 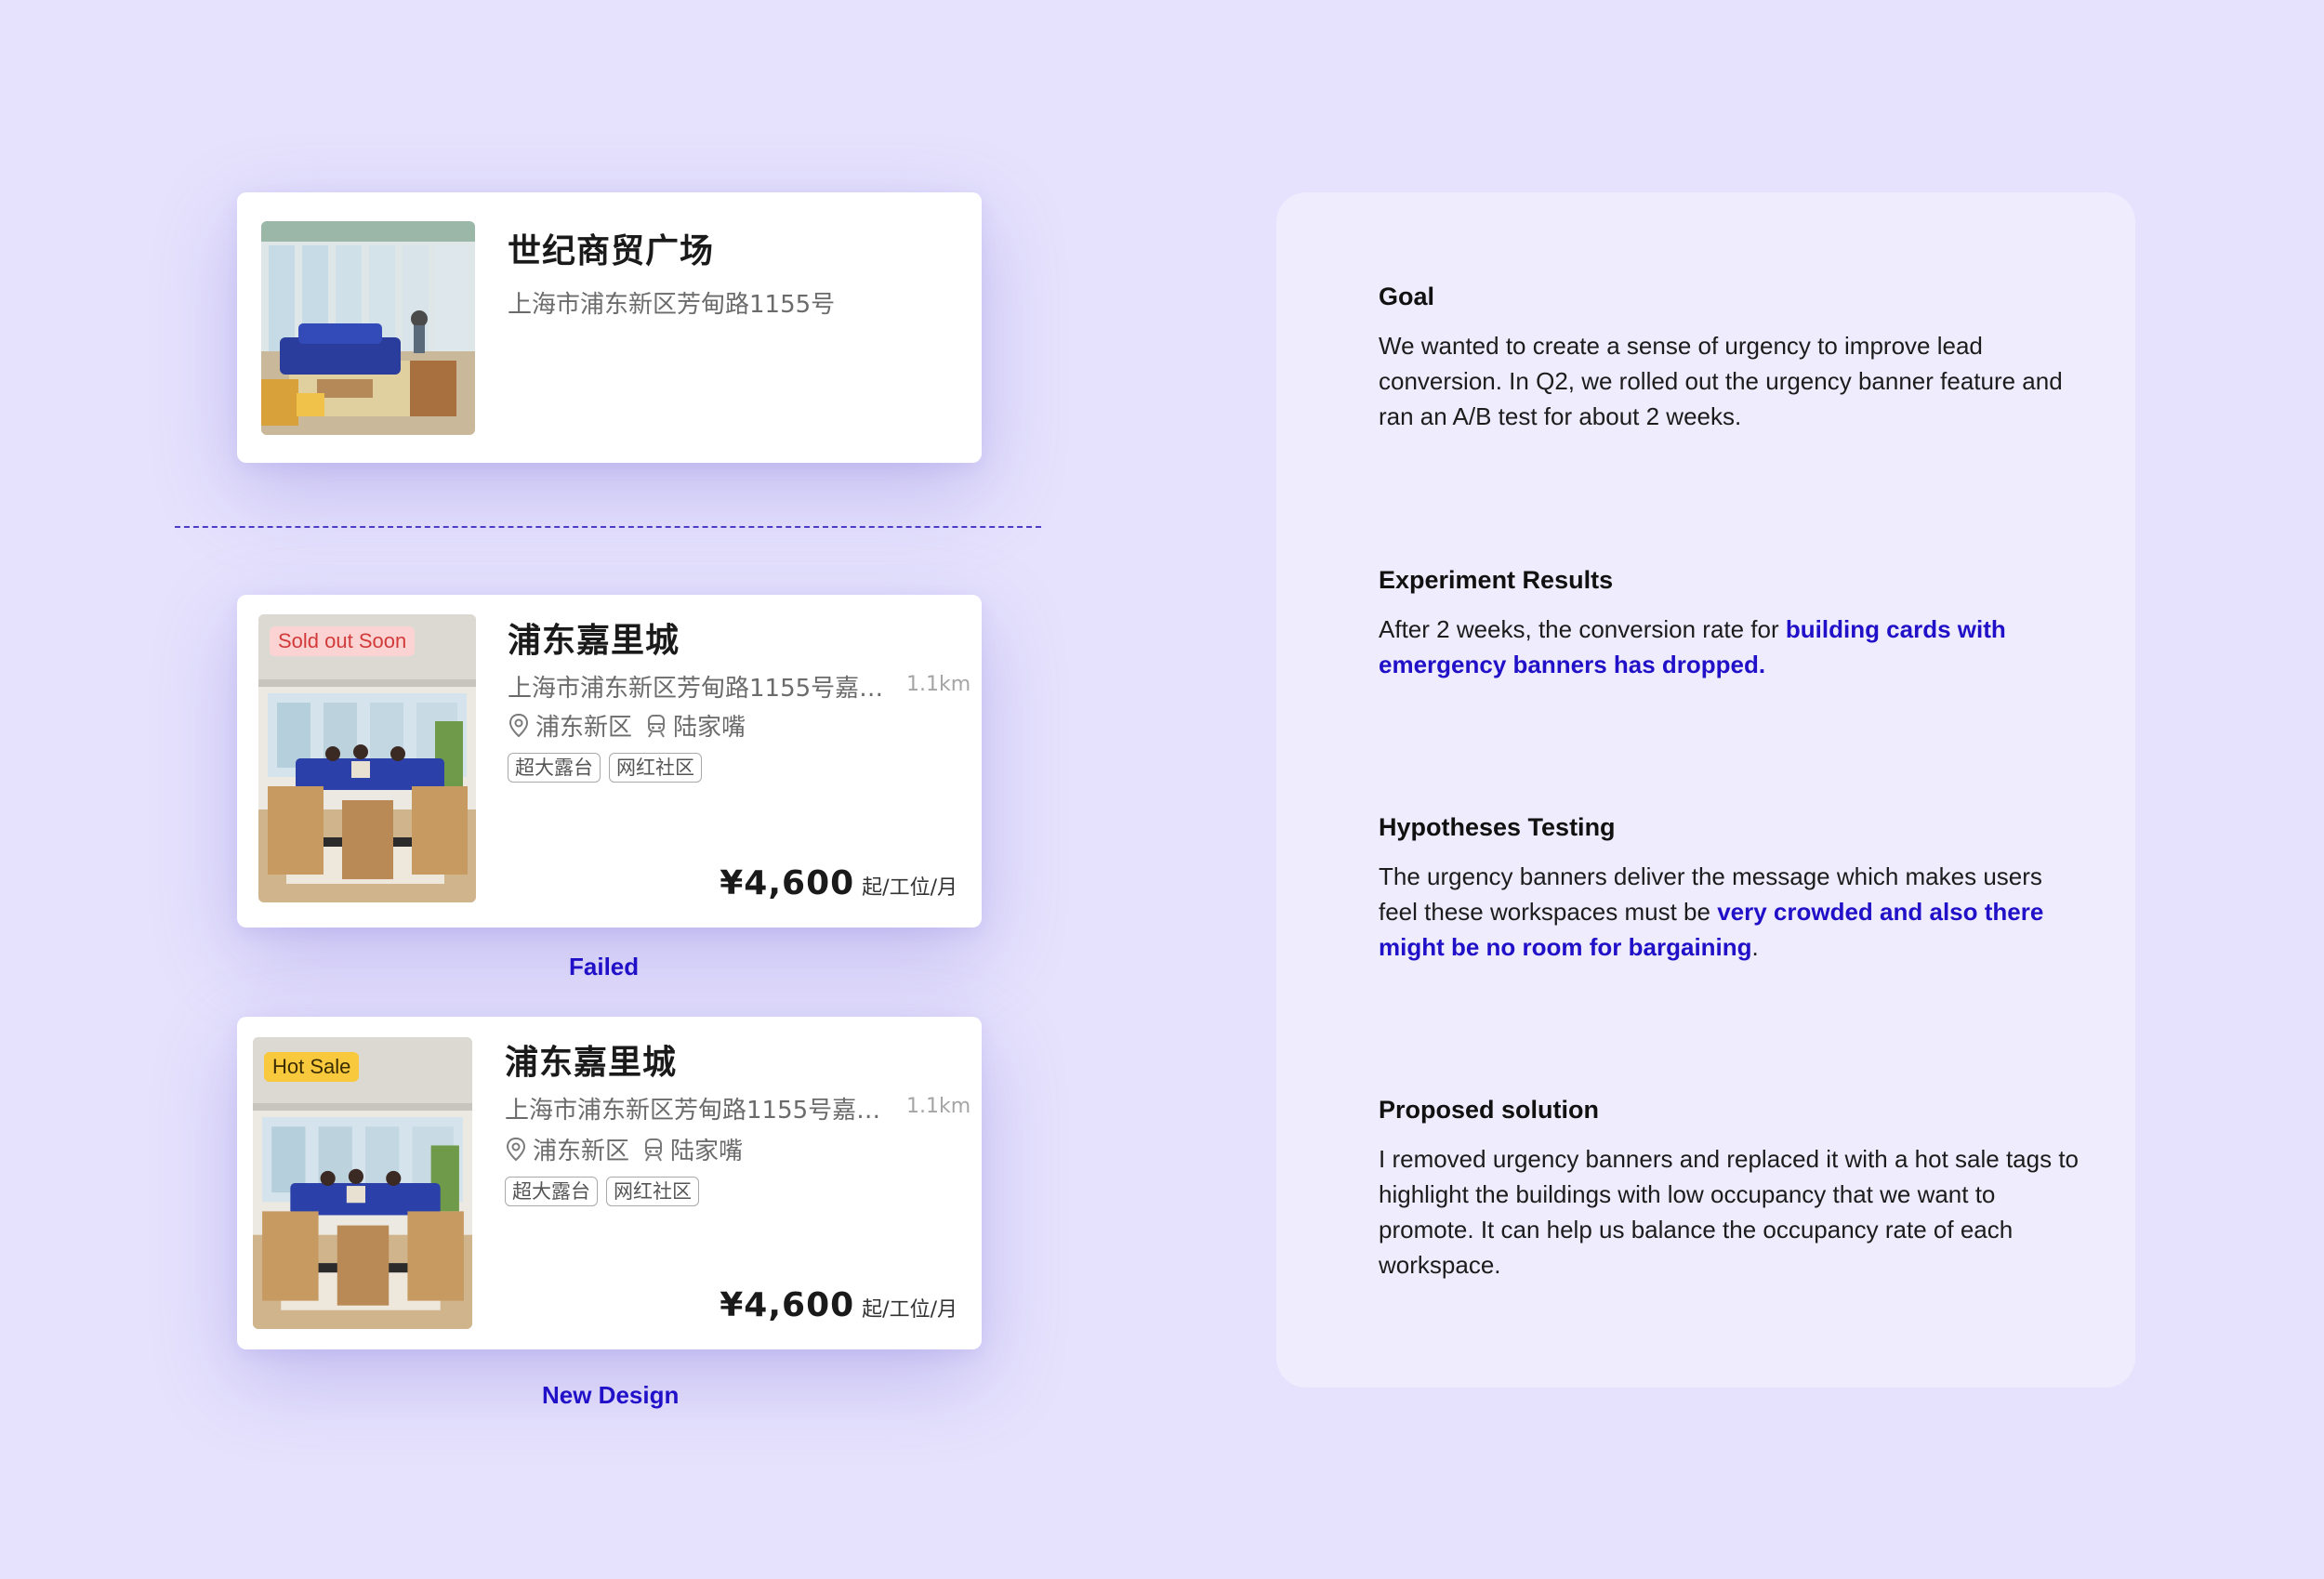 I want to click on hot-sale-badge: Hot Sale, so click(x=312, y=1067).